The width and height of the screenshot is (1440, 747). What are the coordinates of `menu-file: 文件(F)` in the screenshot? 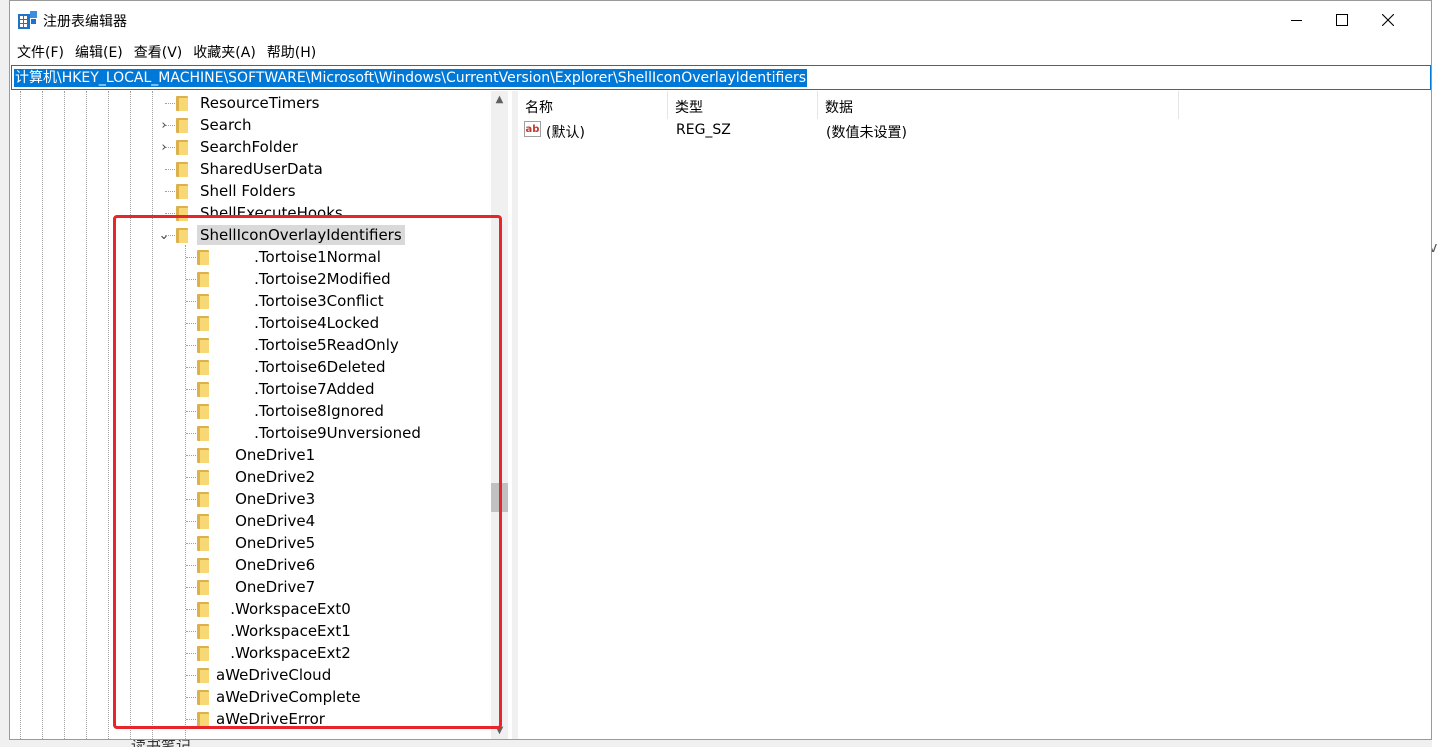 It's located at (42, 51).